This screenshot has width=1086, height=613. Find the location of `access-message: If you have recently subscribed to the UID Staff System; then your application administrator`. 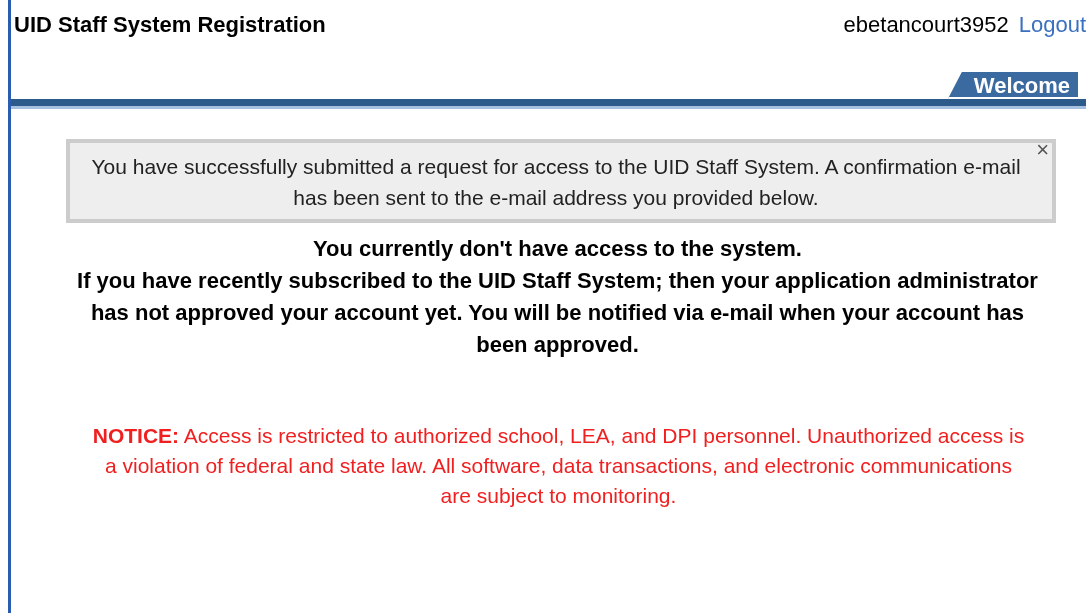

access-message: If you have recently subscribed to the UID Staff System; then your application administrator is located at coordinates (557, 281).